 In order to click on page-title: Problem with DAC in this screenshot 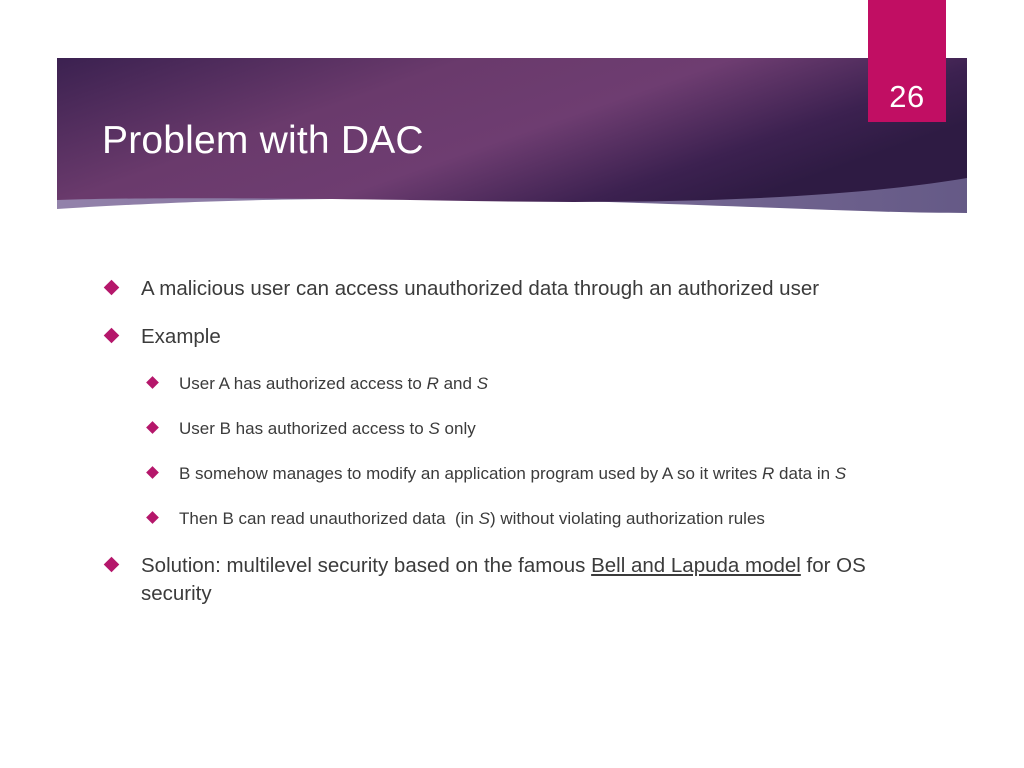, I will do `click(263, 140)`.